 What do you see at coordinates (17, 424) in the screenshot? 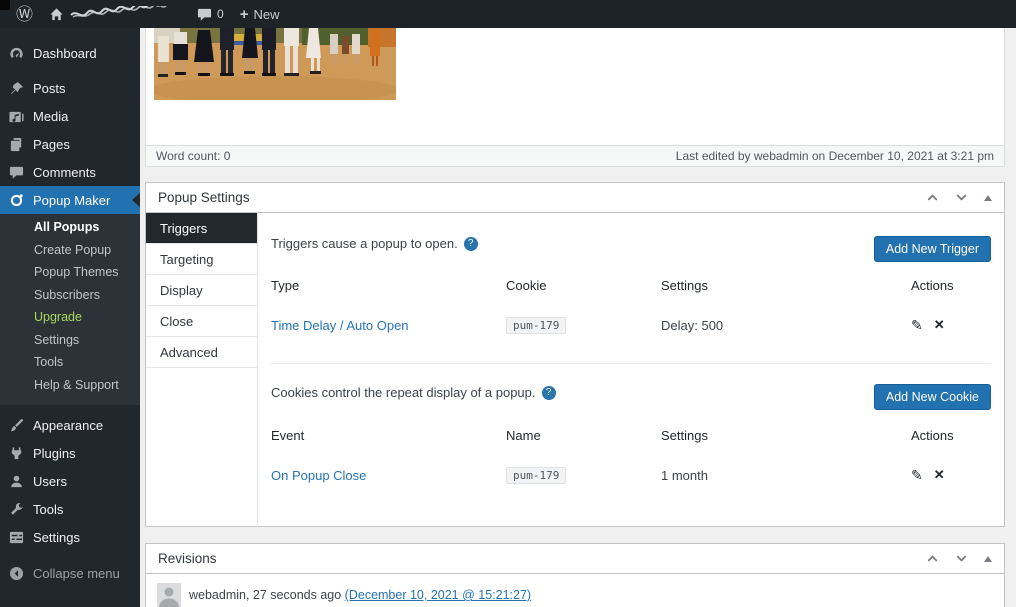
I see `appearance-icon` at bounding box center [17, 424].